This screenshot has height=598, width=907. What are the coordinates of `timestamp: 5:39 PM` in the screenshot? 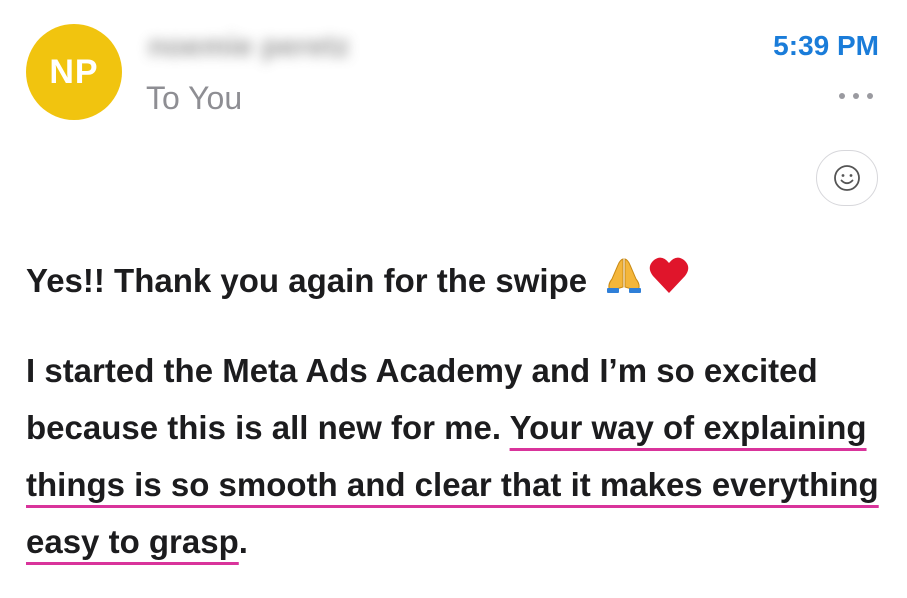 It's located at (826, 45).